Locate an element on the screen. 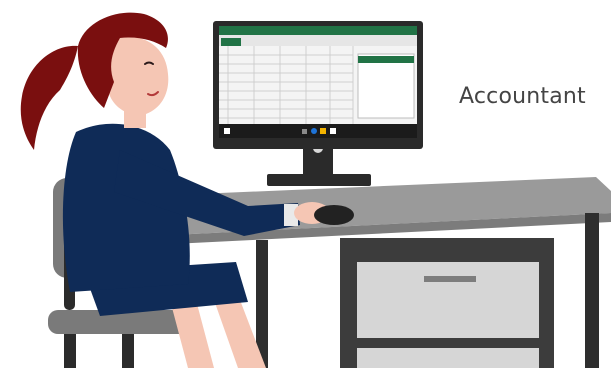  side-panel is located at coordinates (386, 86).